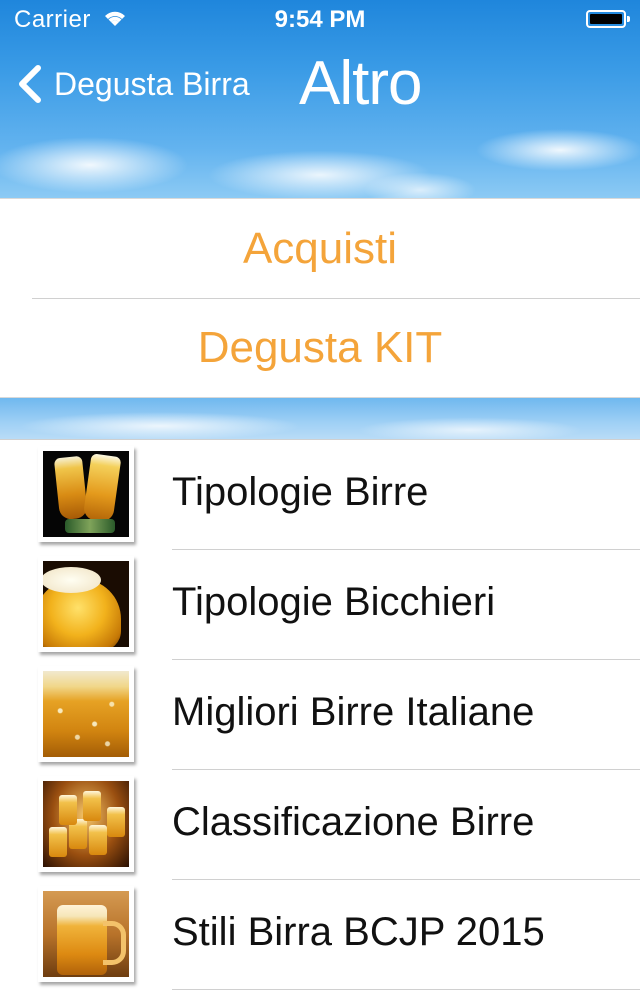  I want to click on list-item-migliori-birre-italiane: Migliori Birre Italiane, so click(320, 715).